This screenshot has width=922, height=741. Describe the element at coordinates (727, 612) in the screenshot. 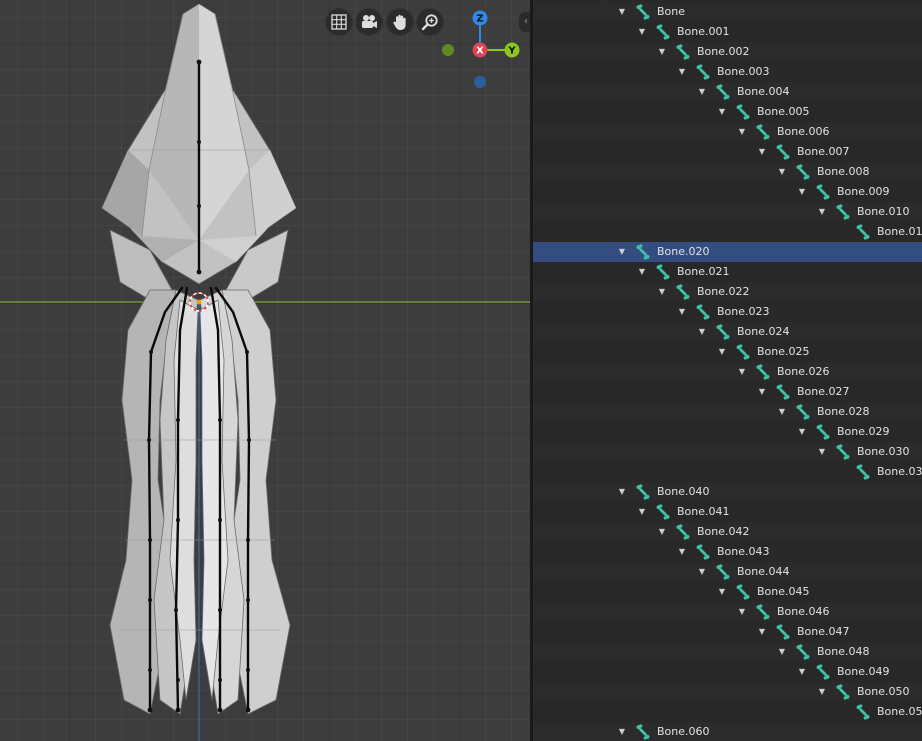

I see `outliner-row: ▼ Bone.046` at that location.